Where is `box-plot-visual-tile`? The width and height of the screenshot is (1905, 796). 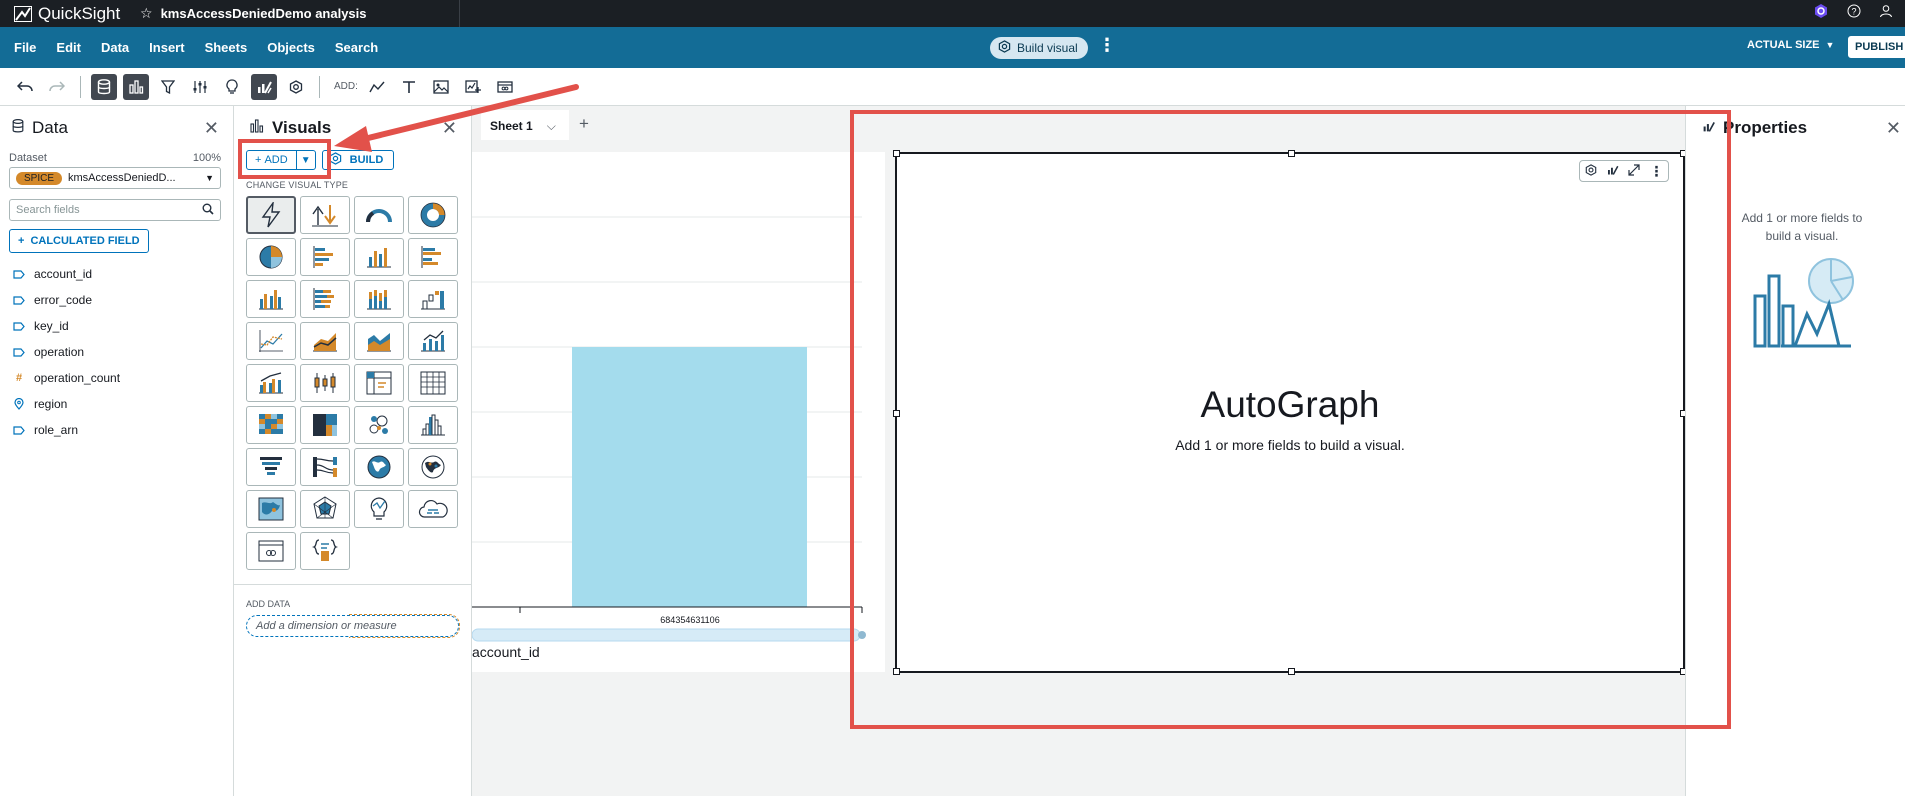
box-plot-visual-tile is located at coordinates (325, 383).